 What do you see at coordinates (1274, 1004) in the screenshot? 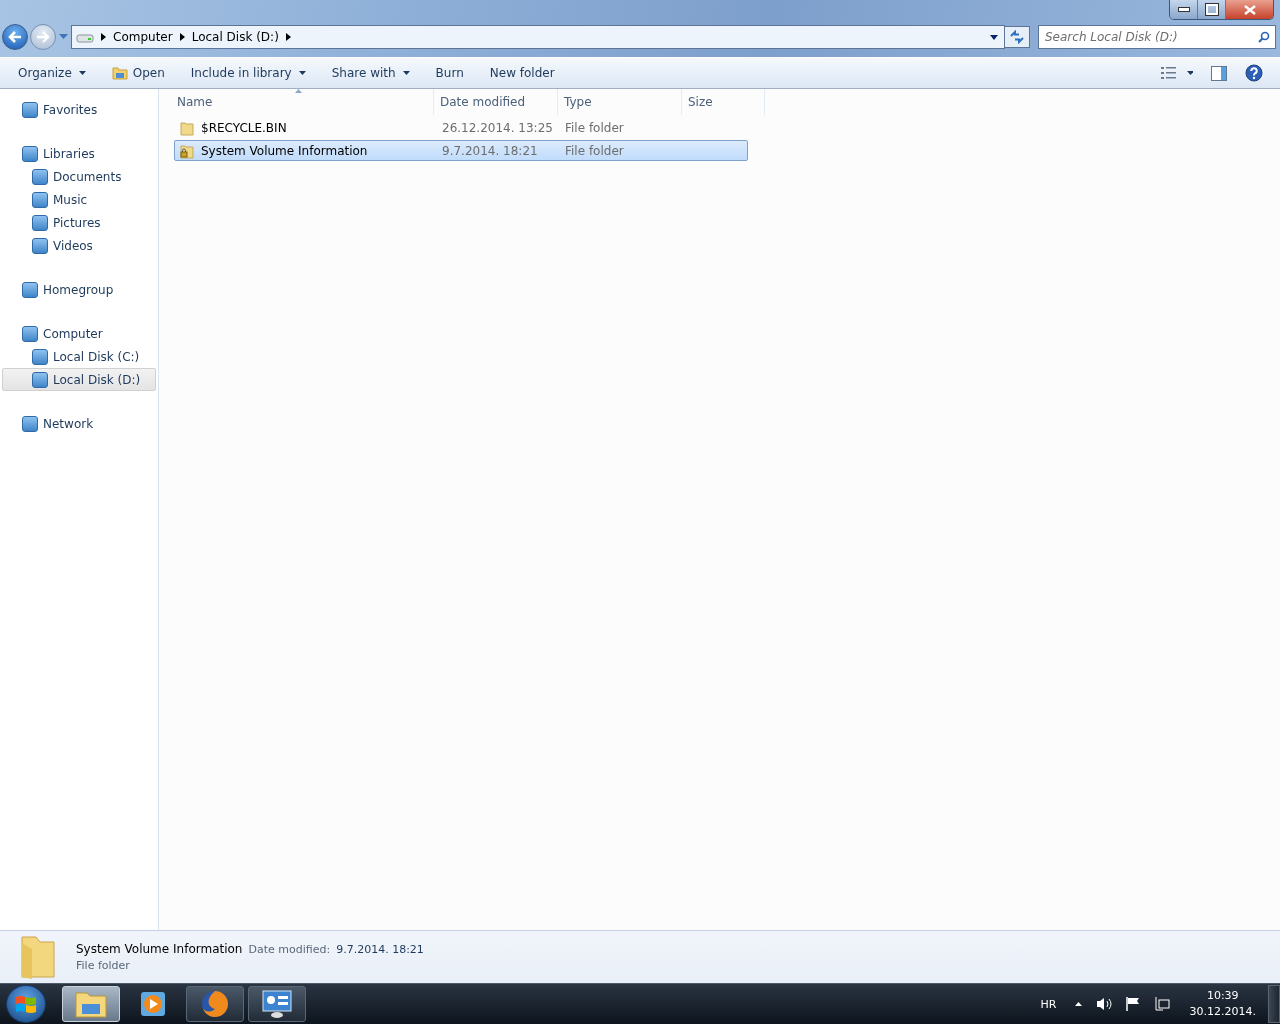
I see `show-desktop-button` at bounding box center [1274, 1004].